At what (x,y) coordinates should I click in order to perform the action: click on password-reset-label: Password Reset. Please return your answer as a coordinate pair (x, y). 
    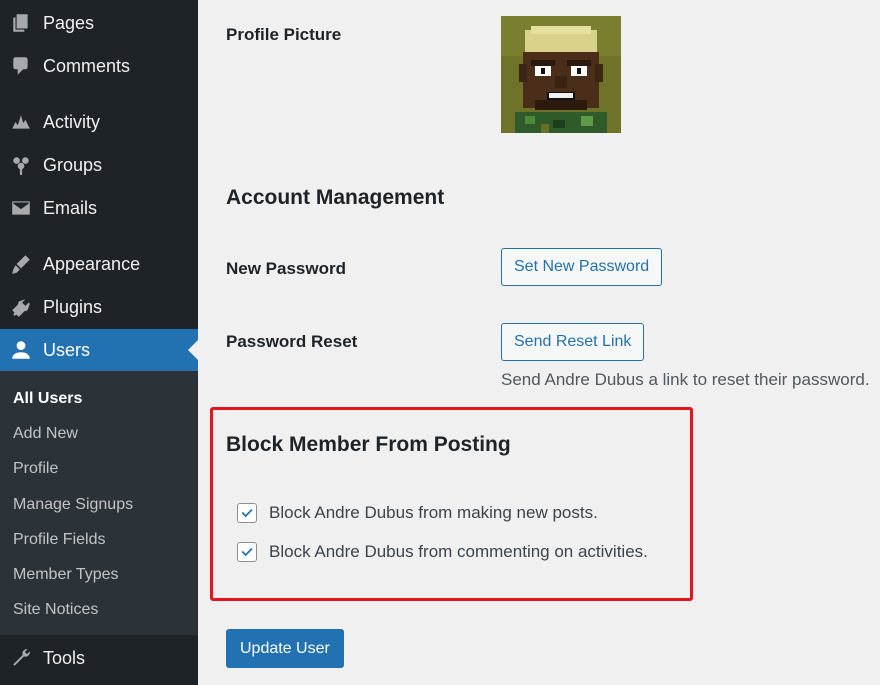
    Looking at the image, I should click on (292, 341).